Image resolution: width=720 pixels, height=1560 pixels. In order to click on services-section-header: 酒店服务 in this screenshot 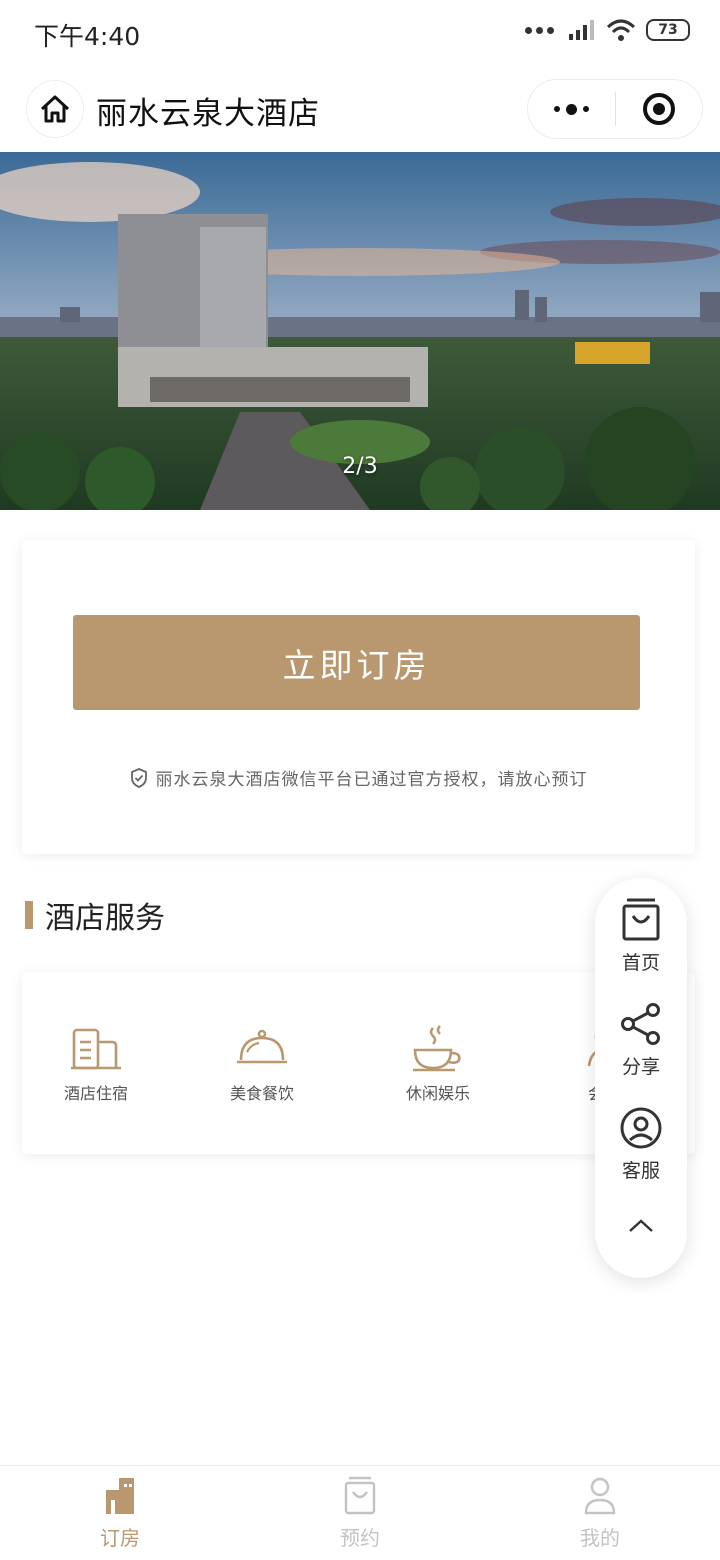, I will do `click(95, 915)`.